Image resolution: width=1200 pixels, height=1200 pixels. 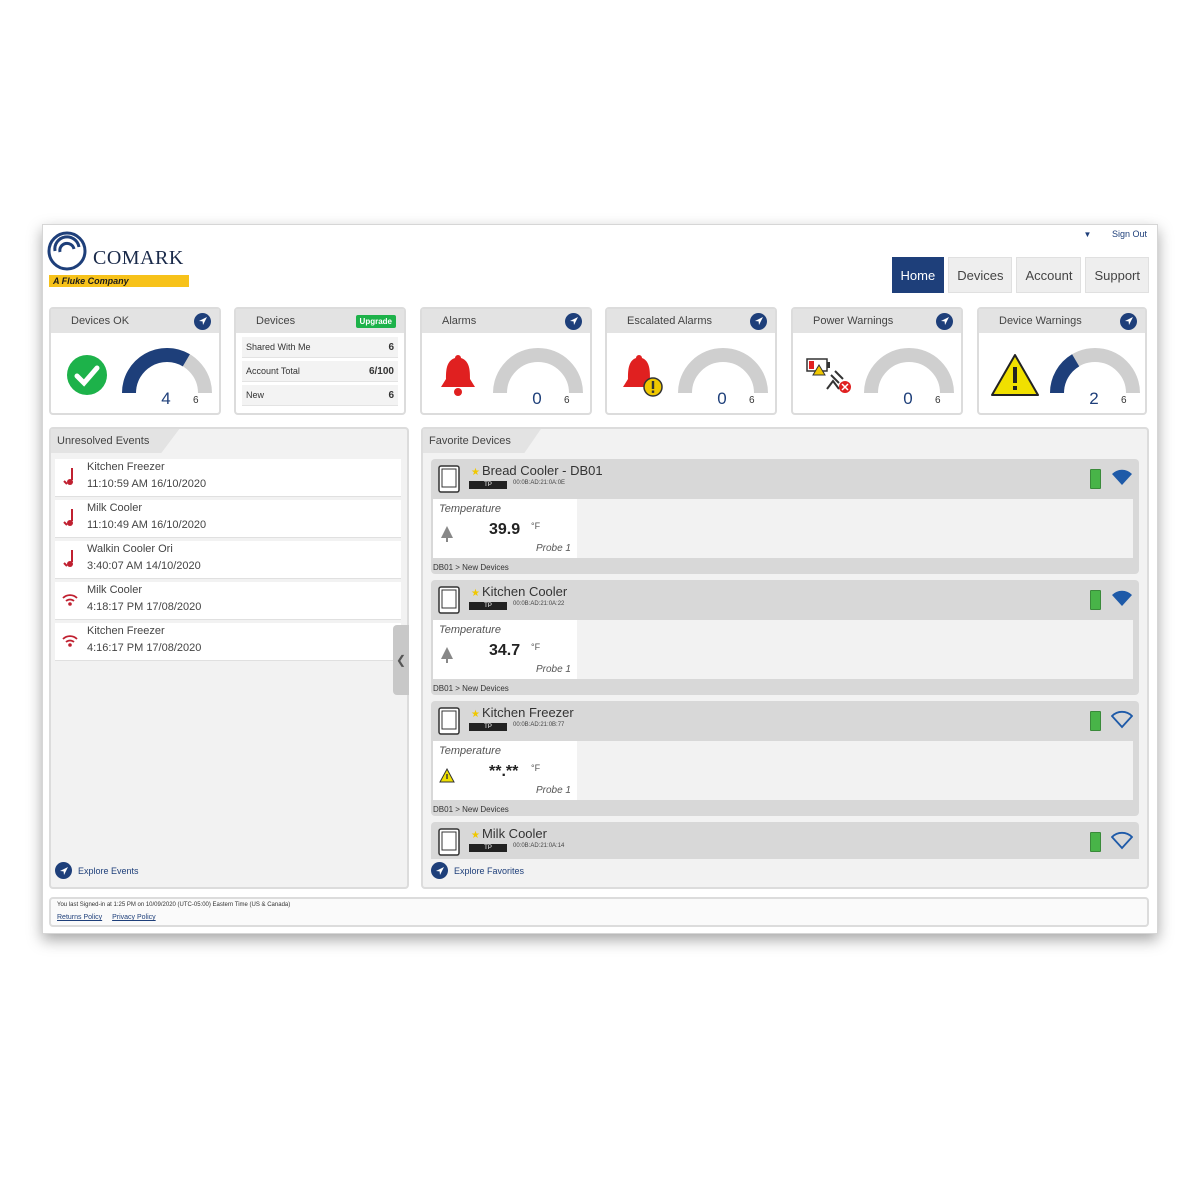 What do you see at coordinates (1065, 374) in the screenshot?
I see `gauge-fill` at bounding box center [1065, 374].